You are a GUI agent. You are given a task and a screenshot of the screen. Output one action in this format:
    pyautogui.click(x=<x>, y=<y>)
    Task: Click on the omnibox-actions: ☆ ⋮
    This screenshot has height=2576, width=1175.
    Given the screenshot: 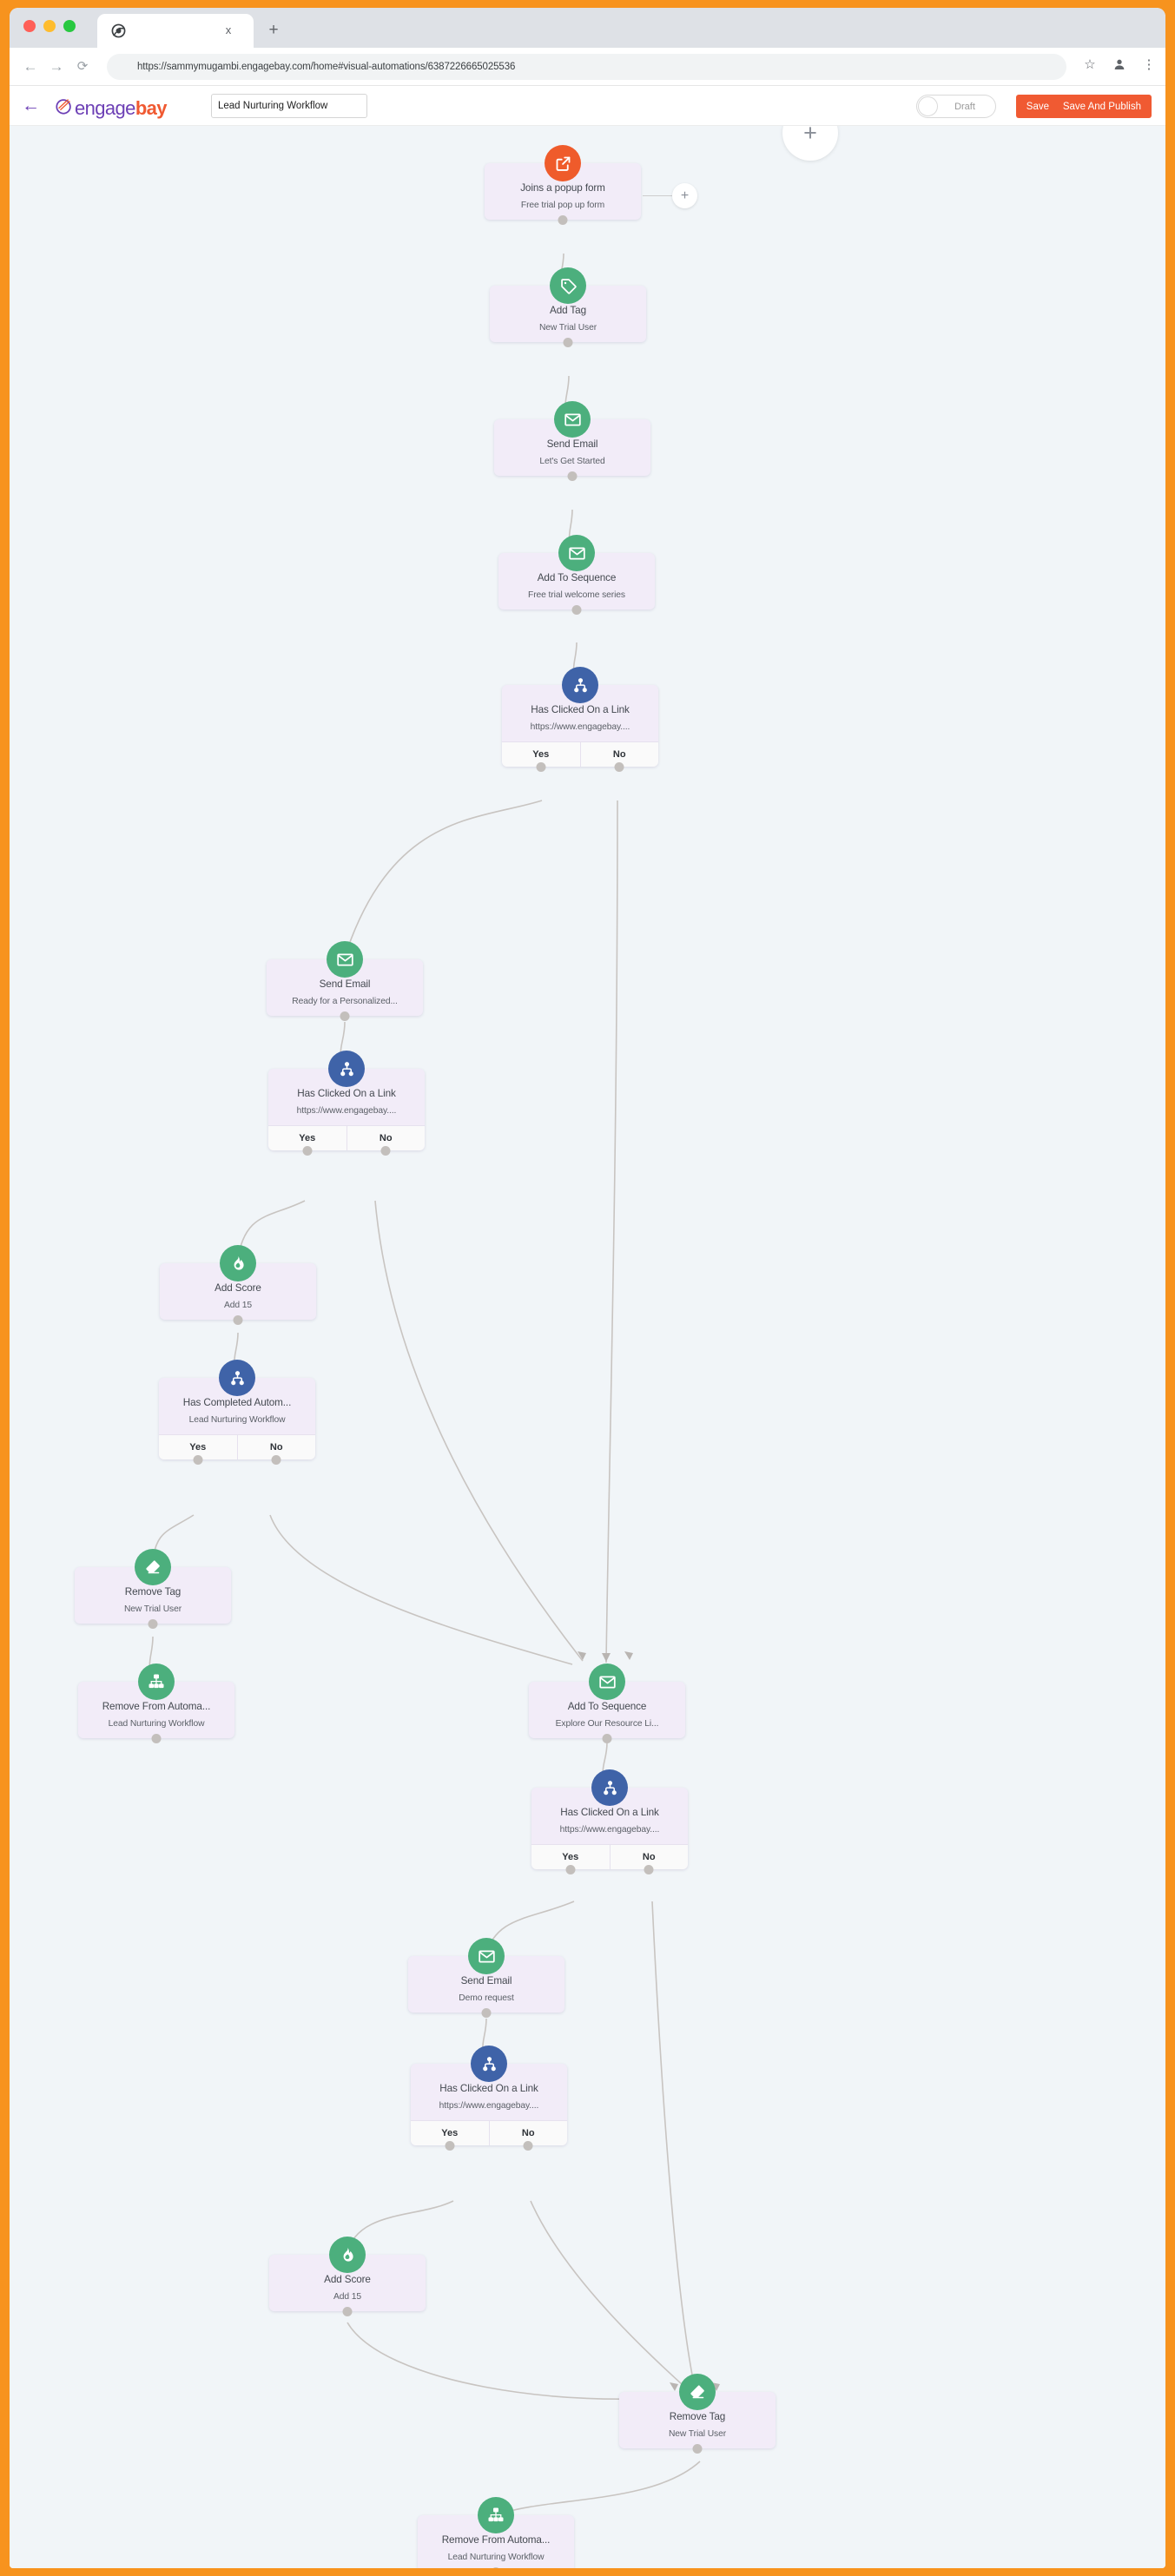 What is the action you would take?
    pyautogui.click(x=1119, y=65)
    